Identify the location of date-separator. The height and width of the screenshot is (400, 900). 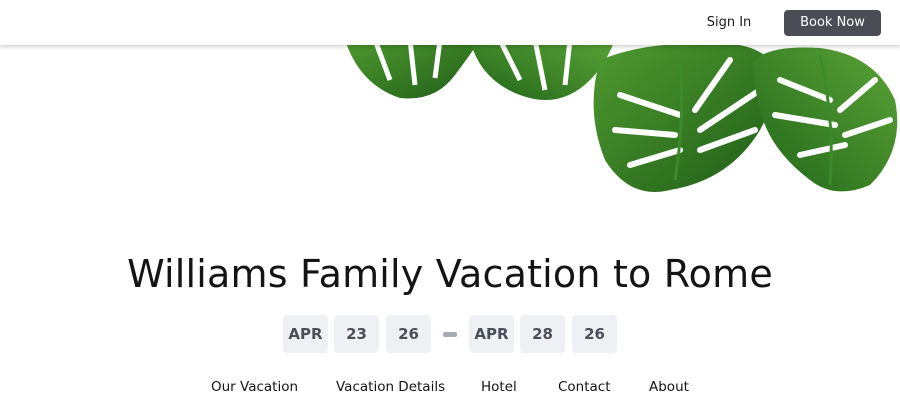
(450, 334).